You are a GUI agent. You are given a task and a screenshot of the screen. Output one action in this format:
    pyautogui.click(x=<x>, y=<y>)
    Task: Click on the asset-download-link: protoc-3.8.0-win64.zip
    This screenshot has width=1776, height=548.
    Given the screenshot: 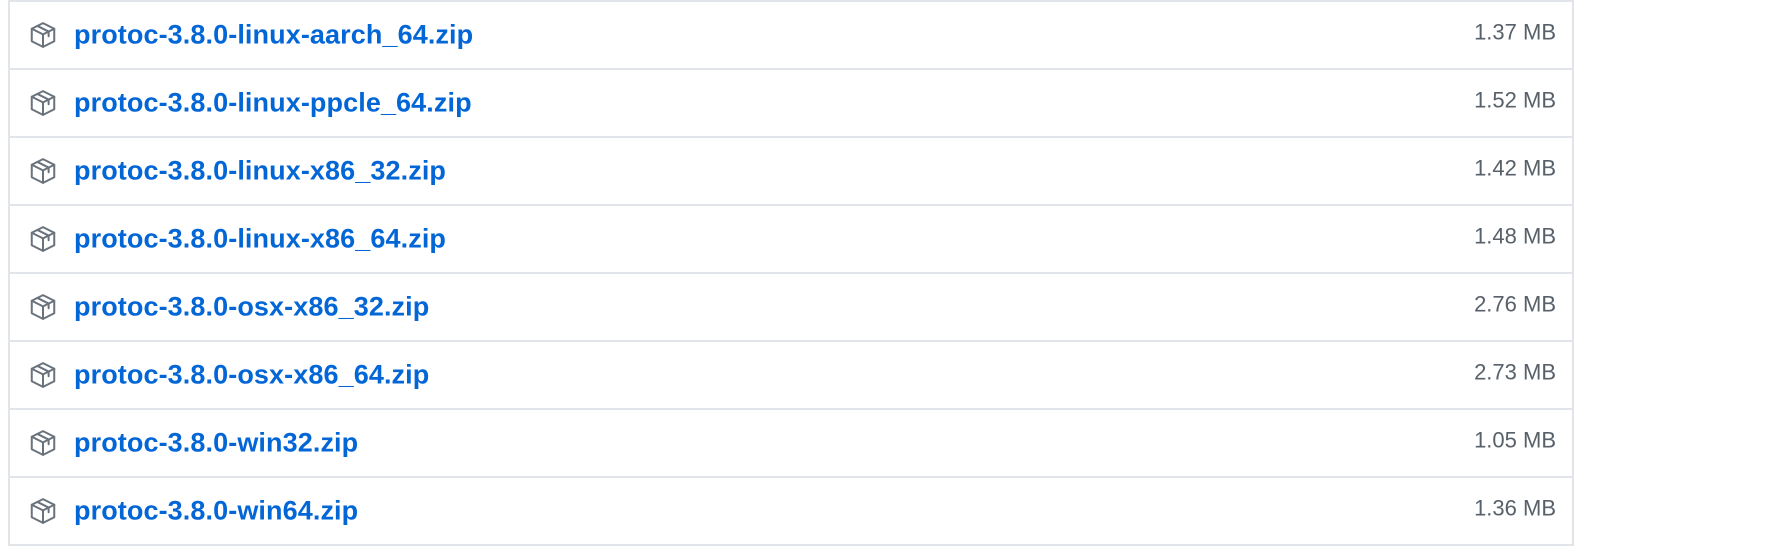 What is the action you would take?
    pyautogui.click(x=216, y=511)
    